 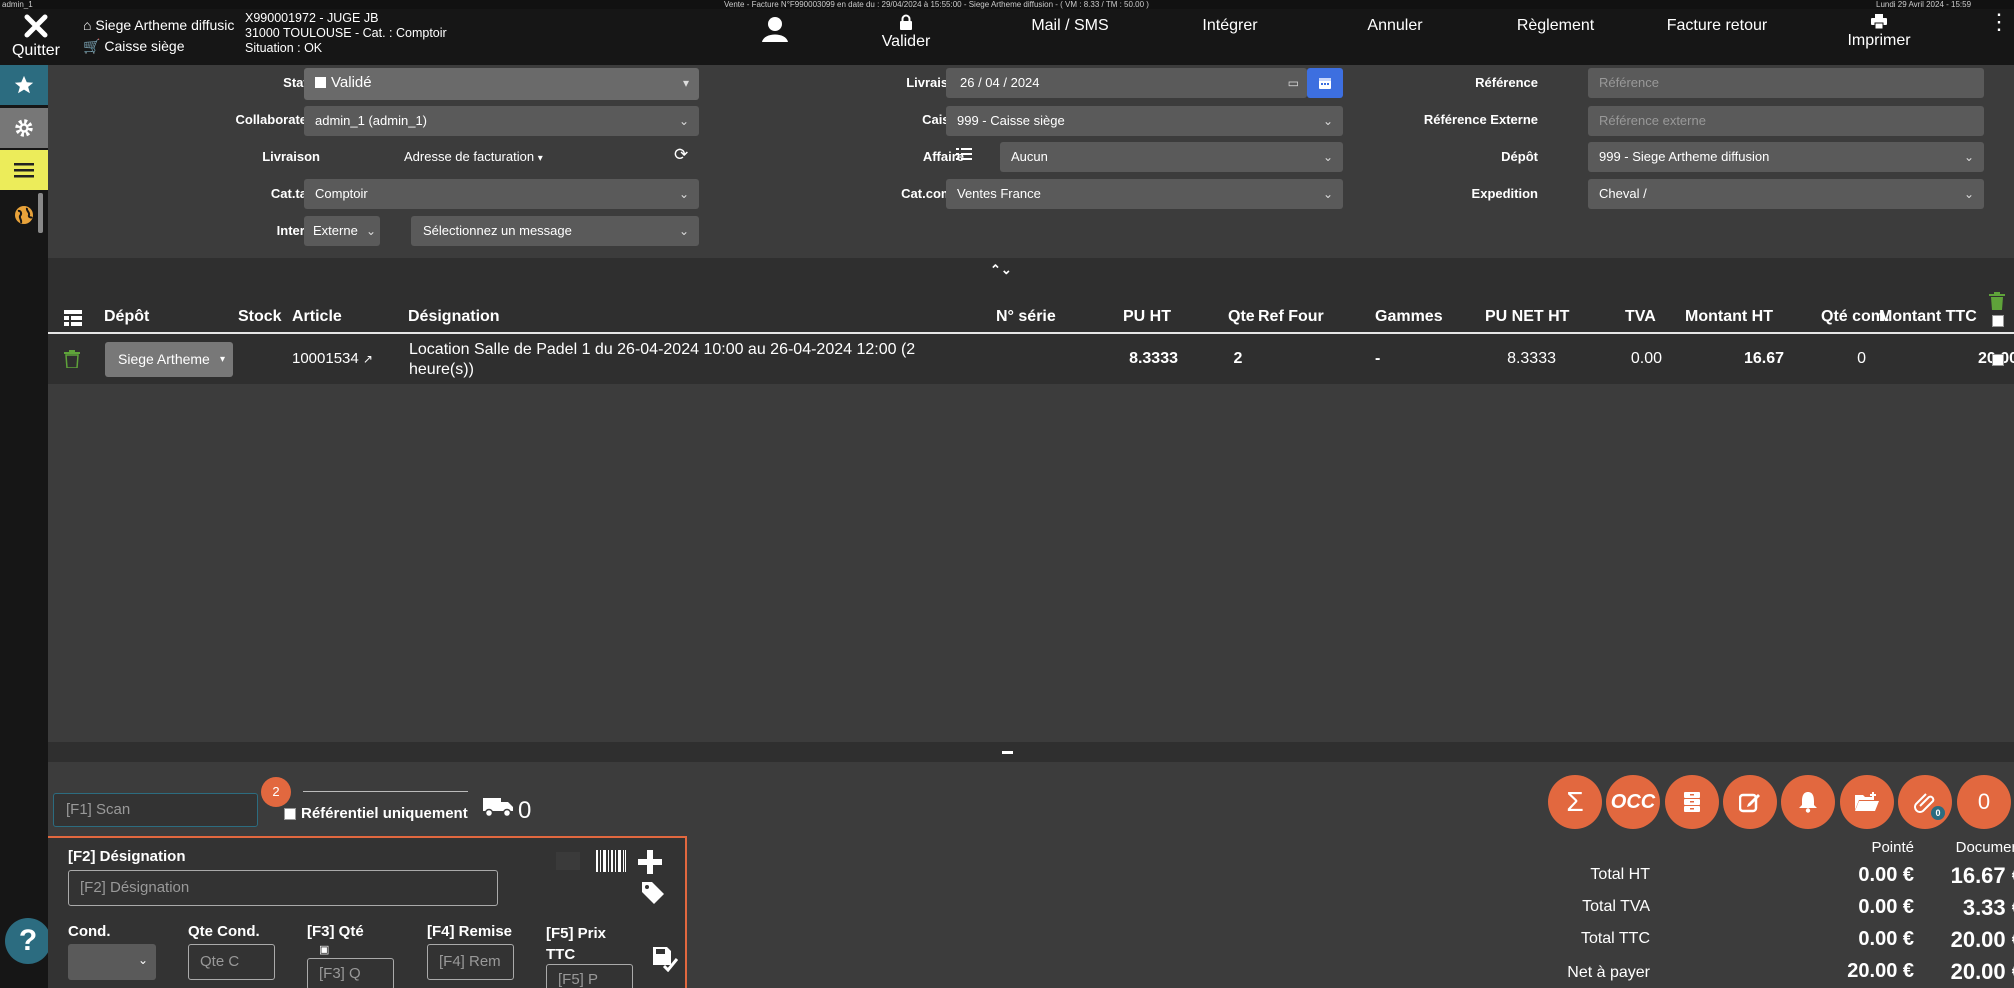 I want to click on folder-button, so click(x=1867, y=802).